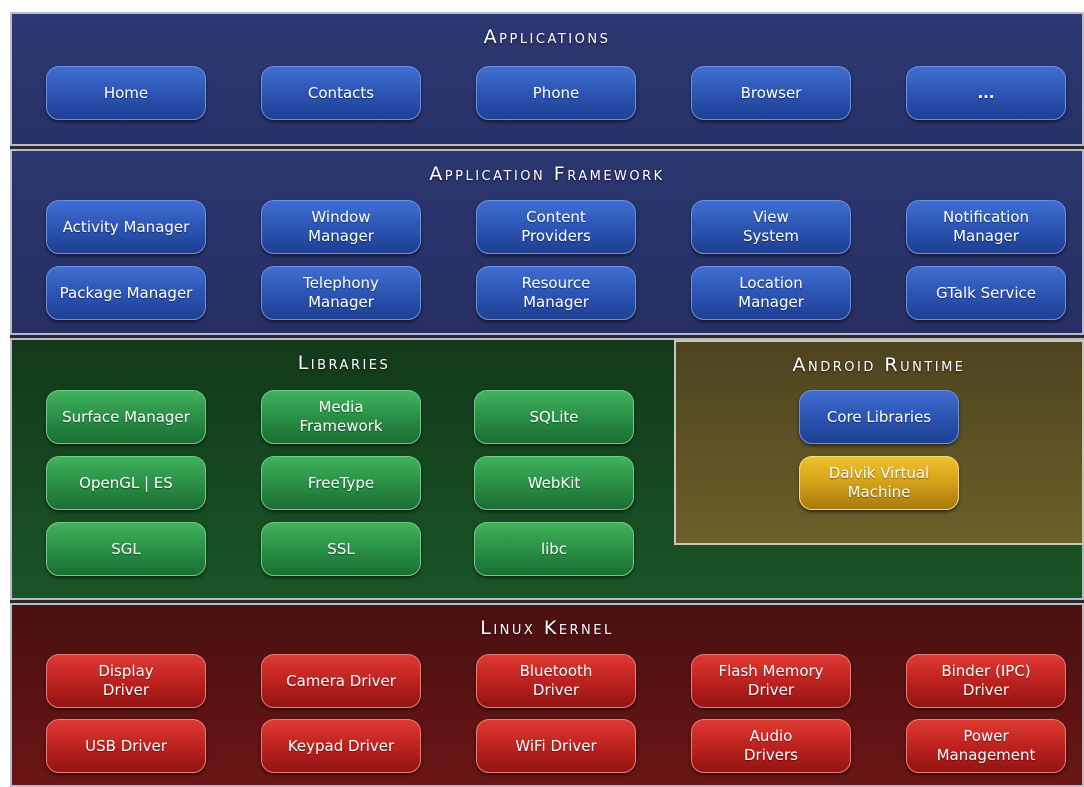 The image size is (1084, 787). What do you see at coordinates (126, 681) in the screenshot?
I see `kernel-display-driver: Display Driver` at bounding box center [126, 681].